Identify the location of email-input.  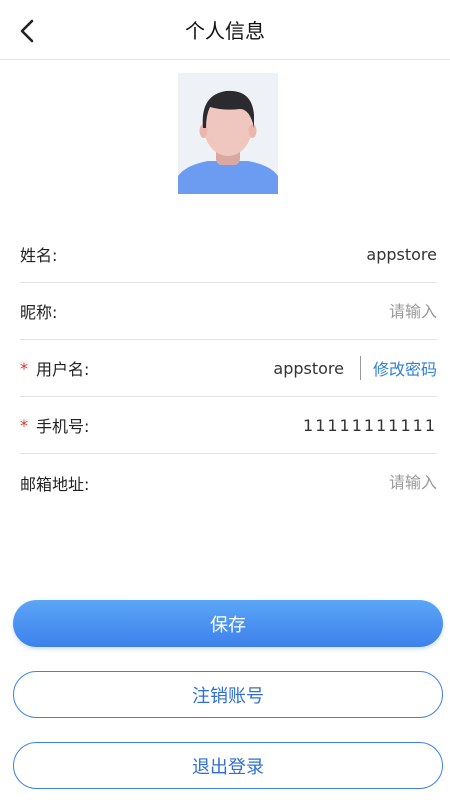
(337, 482).